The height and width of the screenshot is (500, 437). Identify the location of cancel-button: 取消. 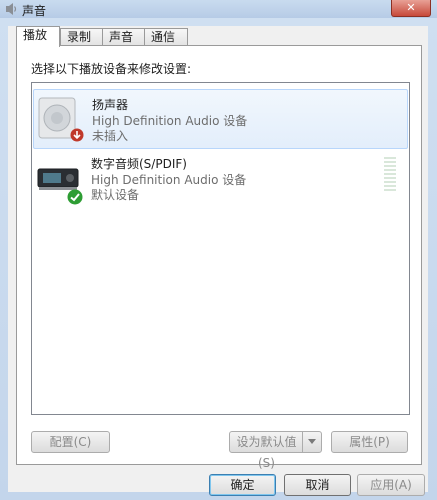
(317, 485).